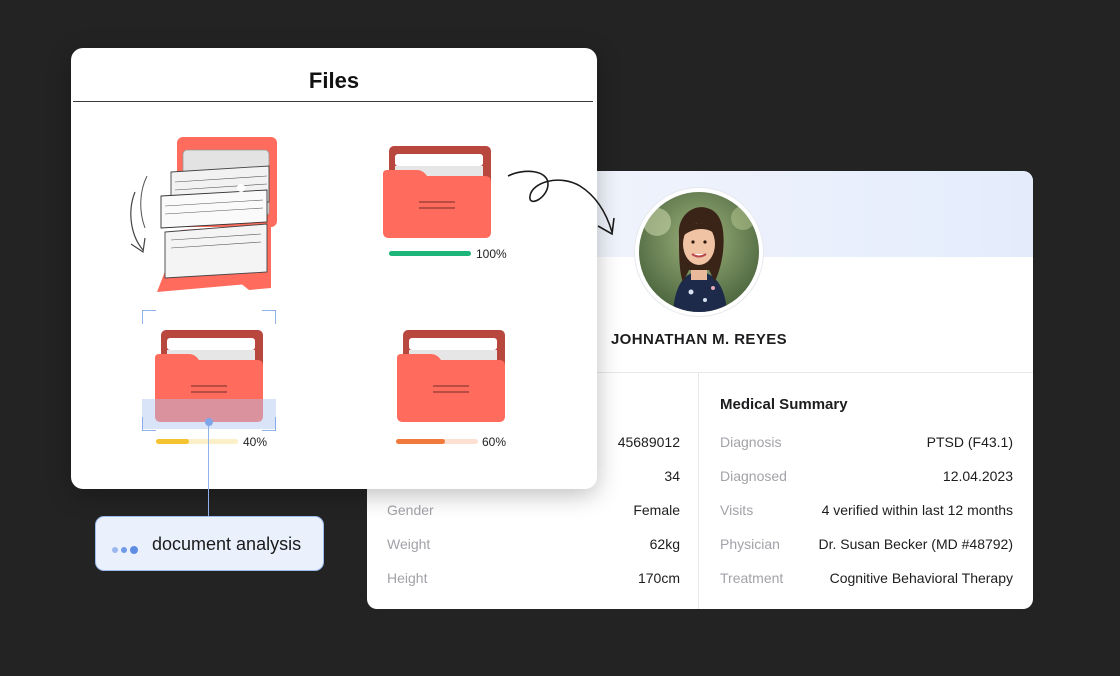  Describe the element at coordinates (407, 578) in the screenshot. I see `height-label: Height` at that location.